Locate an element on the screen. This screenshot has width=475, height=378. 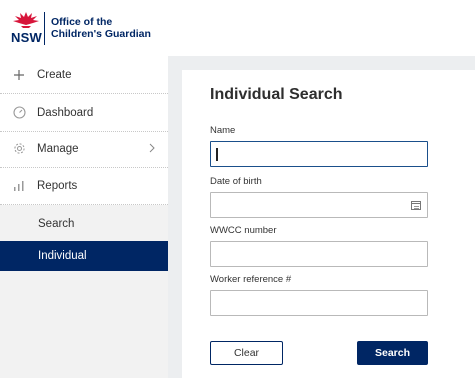
waratah-icon is located at coordinates (26, 20).